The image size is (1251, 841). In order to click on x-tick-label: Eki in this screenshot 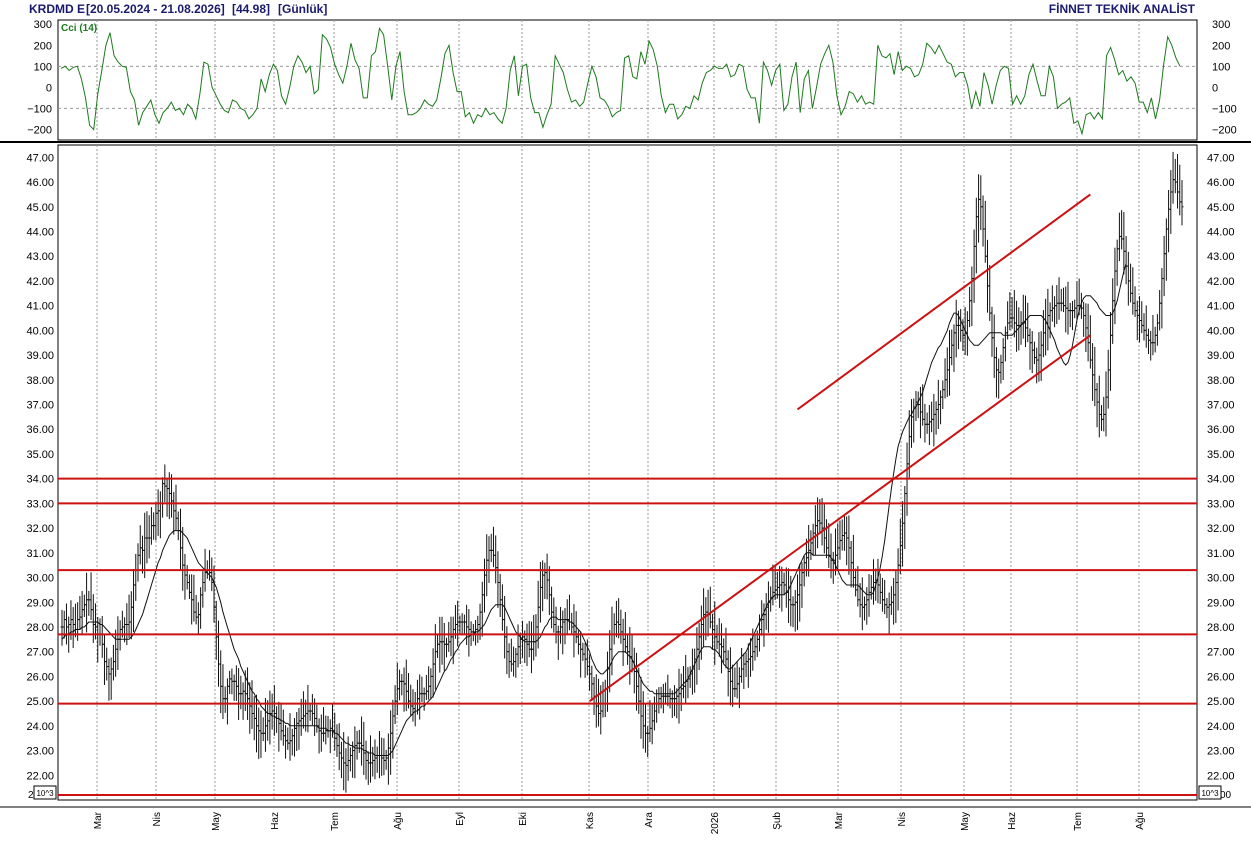, I will do `click(523, 819)`.